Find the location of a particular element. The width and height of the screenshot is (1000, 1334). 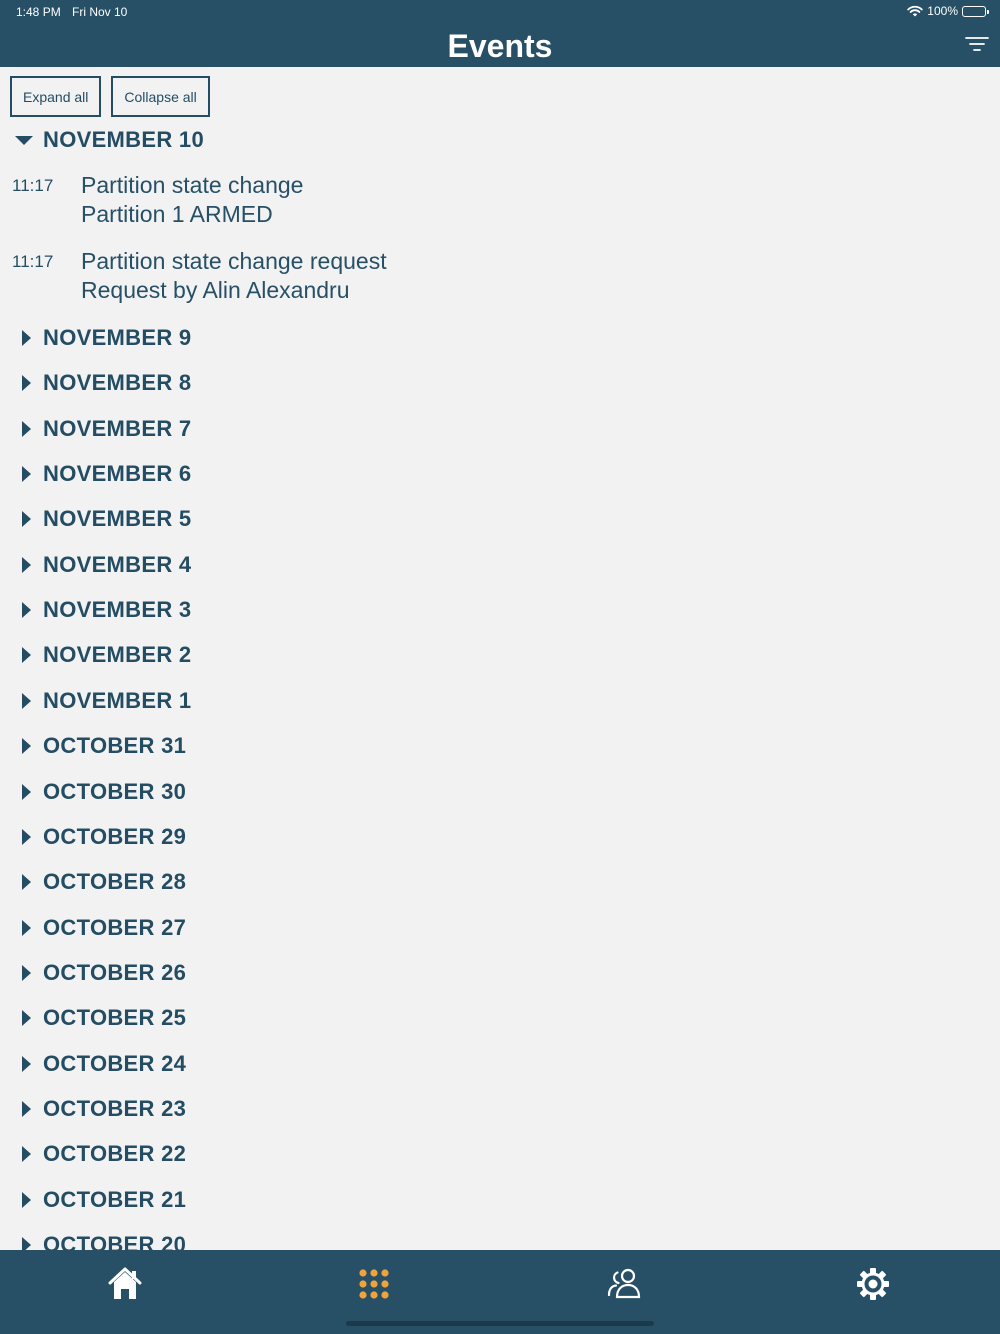

day-label: NOVEMBER 9 is located at coordinates (117, 337).